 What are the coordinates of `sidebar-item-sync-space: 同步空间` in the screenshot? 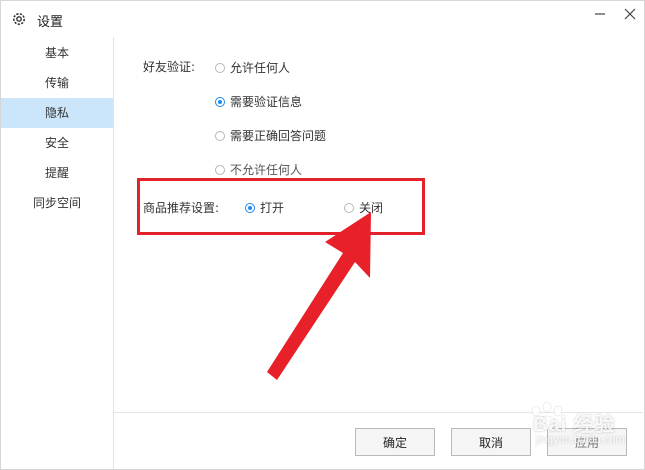 It's located at (57, 203).